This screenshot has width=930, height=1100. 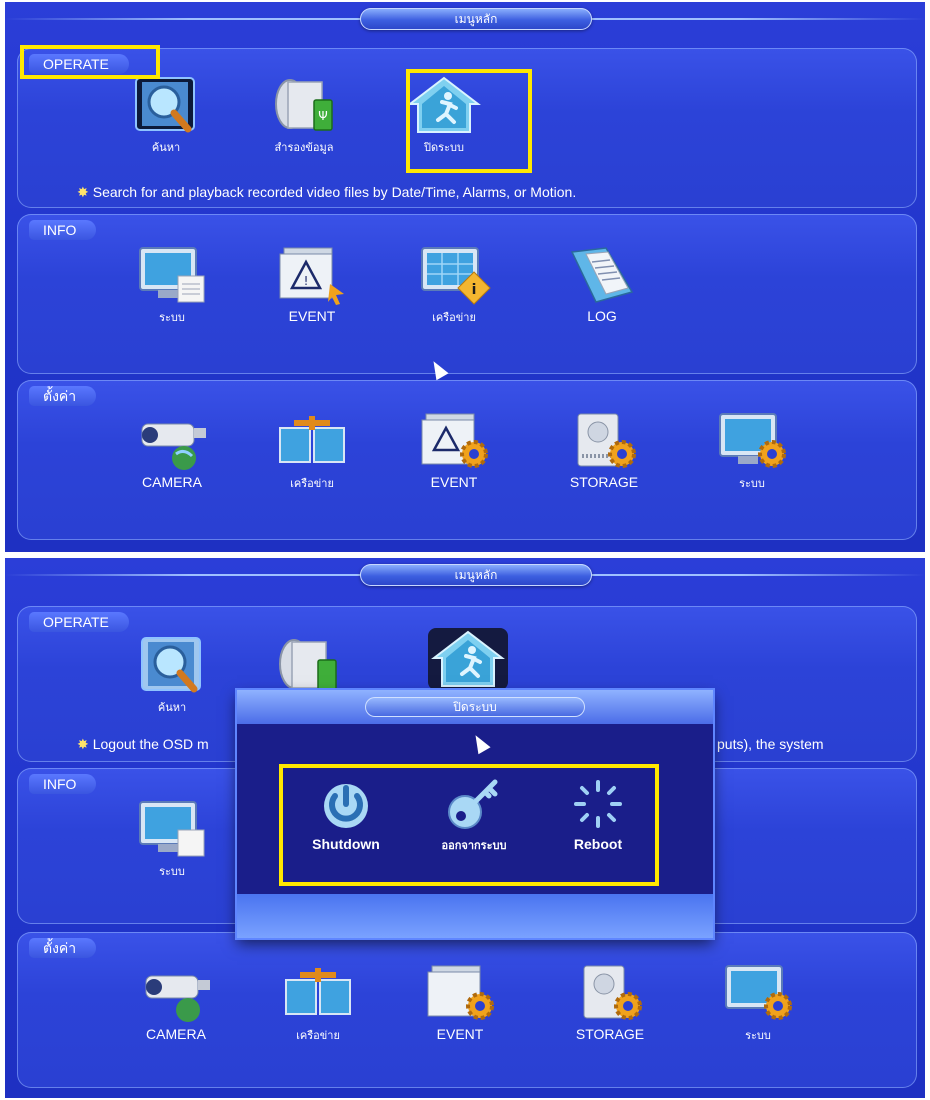 I want to click on operate-header: OPERATE, so click(x=79, y=622).